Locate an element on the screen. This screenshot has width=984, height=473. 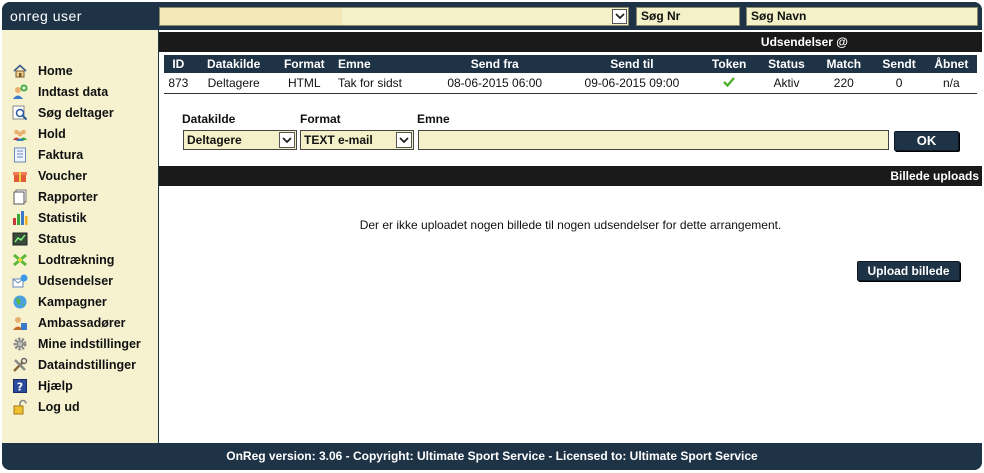
upload-billede-button: Upload billede is located at coordinates (908, 271).